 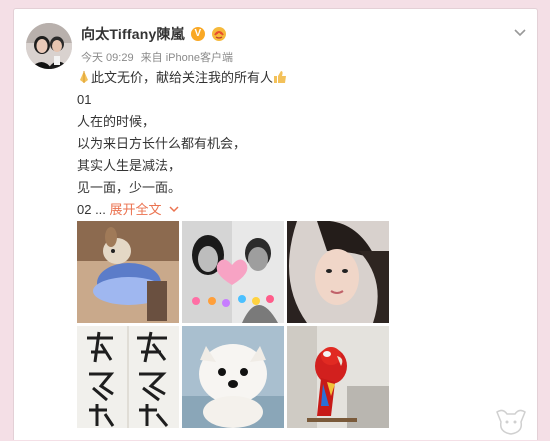 I want to click on post-source: 来自 iPhone客户端, so click(x=186, y=58).